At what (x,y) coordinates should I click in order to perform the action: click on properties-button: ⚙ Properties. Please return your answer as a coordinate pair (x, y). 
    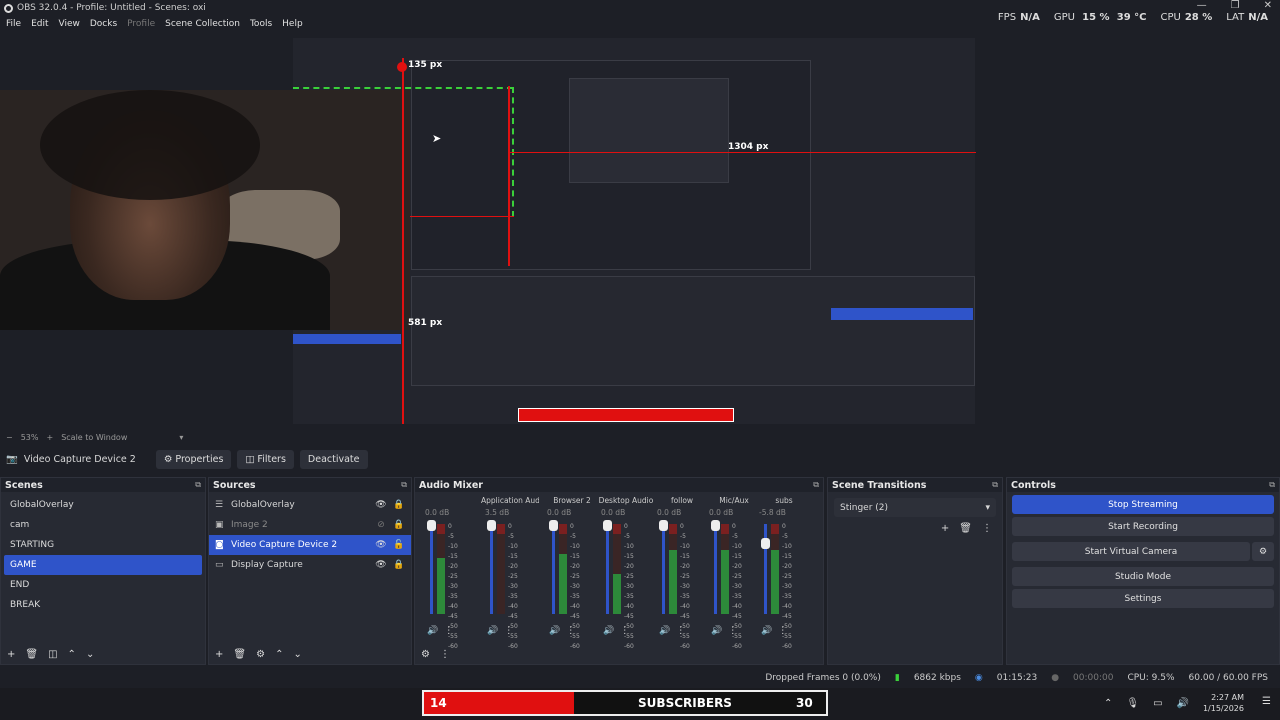
    Looking at the image, I should click on (193, 459).